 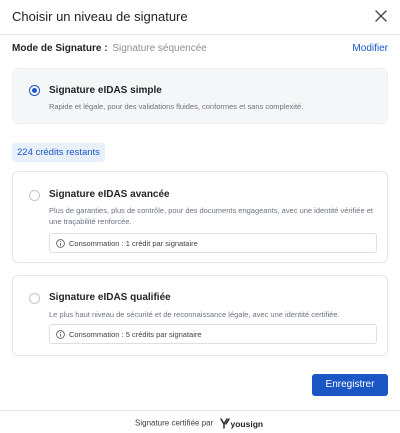 What do you see at coordinates (200, 17) in the screenshot?
I see `dialog-header: Choisir un niveau de signature` at bounding box center [200, 17].